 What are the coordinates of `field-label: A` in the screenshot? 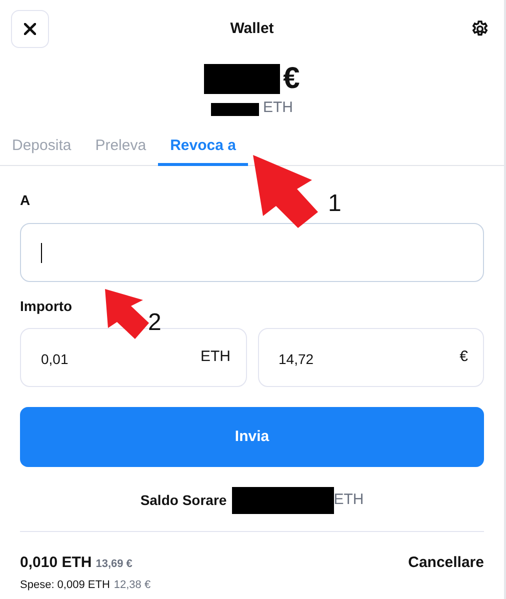 It's located at (25, 200).